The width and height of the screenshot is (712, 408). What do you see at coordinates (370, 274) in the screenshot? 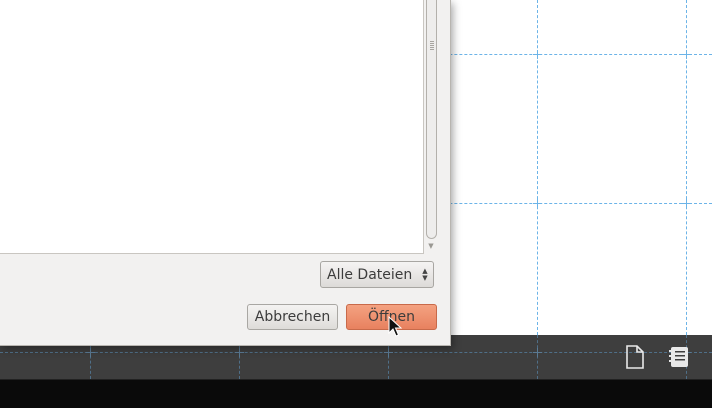
I see `file-type-filter-label: Alle Dateien` at bounding box center [370, 274].